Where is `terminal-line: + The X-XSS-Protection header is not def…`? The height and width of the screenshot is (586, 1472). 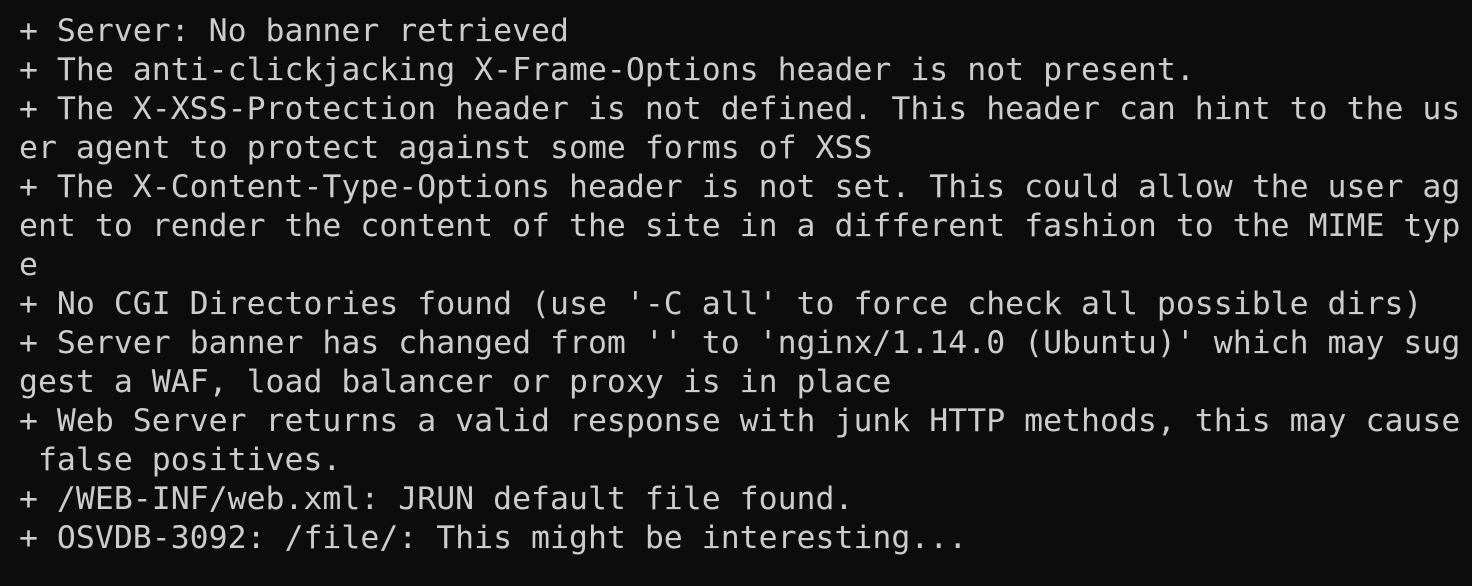
terminal-line: + The X-XSS-Protection header is not def… is located at coordinates (740, 109).